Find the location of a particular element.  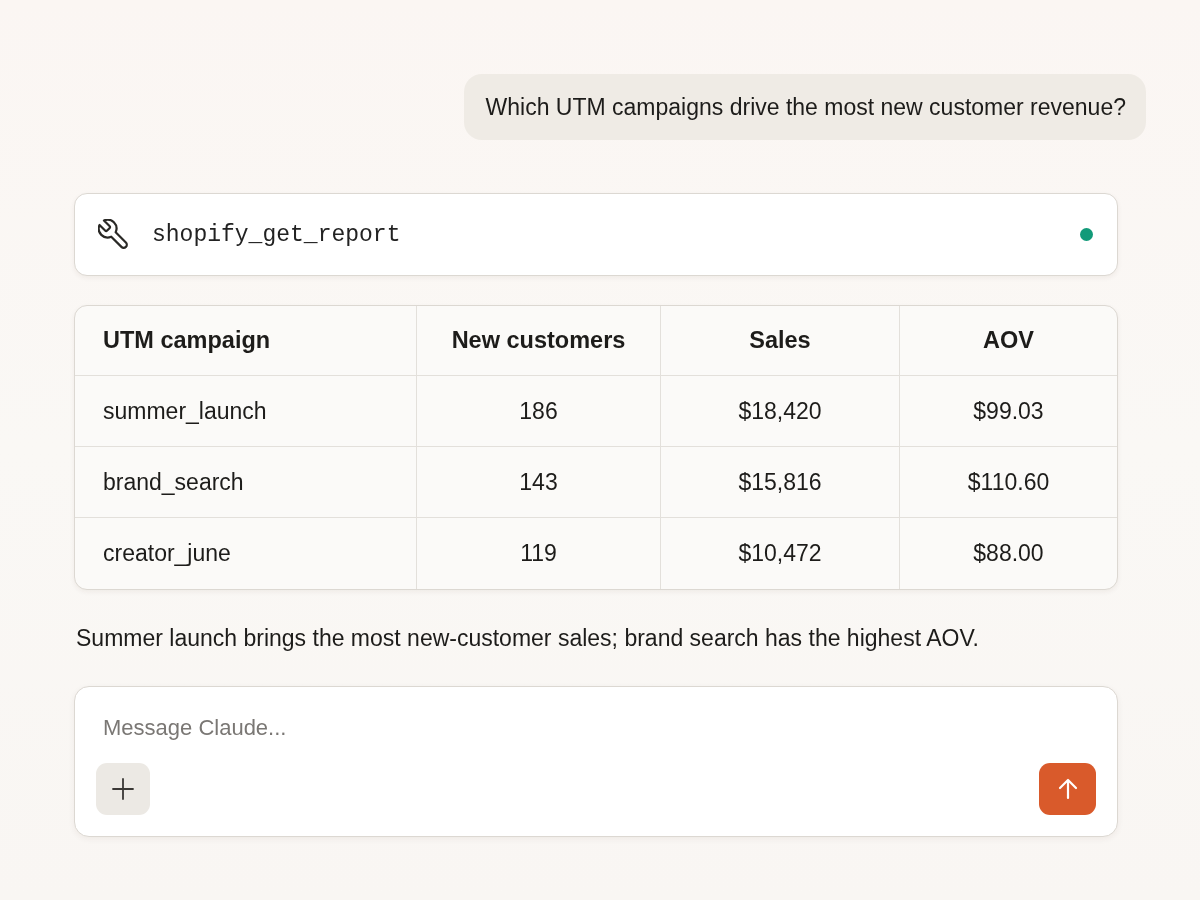

table-cell: $18,420 is located at coordinates (780, 411).